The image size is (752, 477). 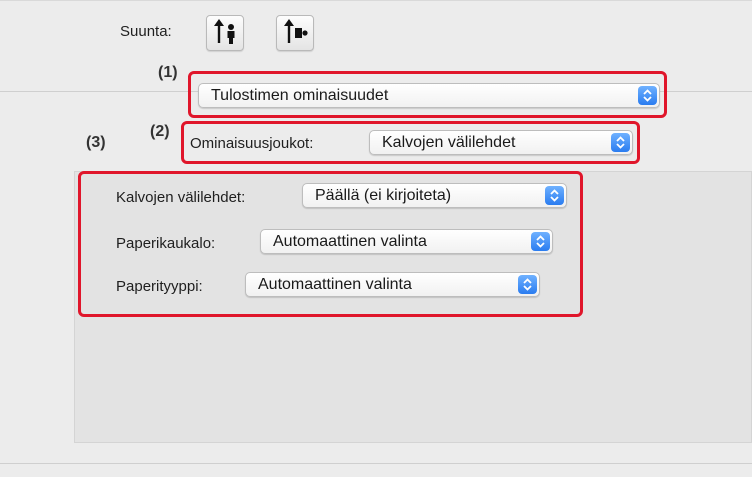 I want to click on feature-sets-value: Kalvojen välilehdet, so click(x=449, y=142).